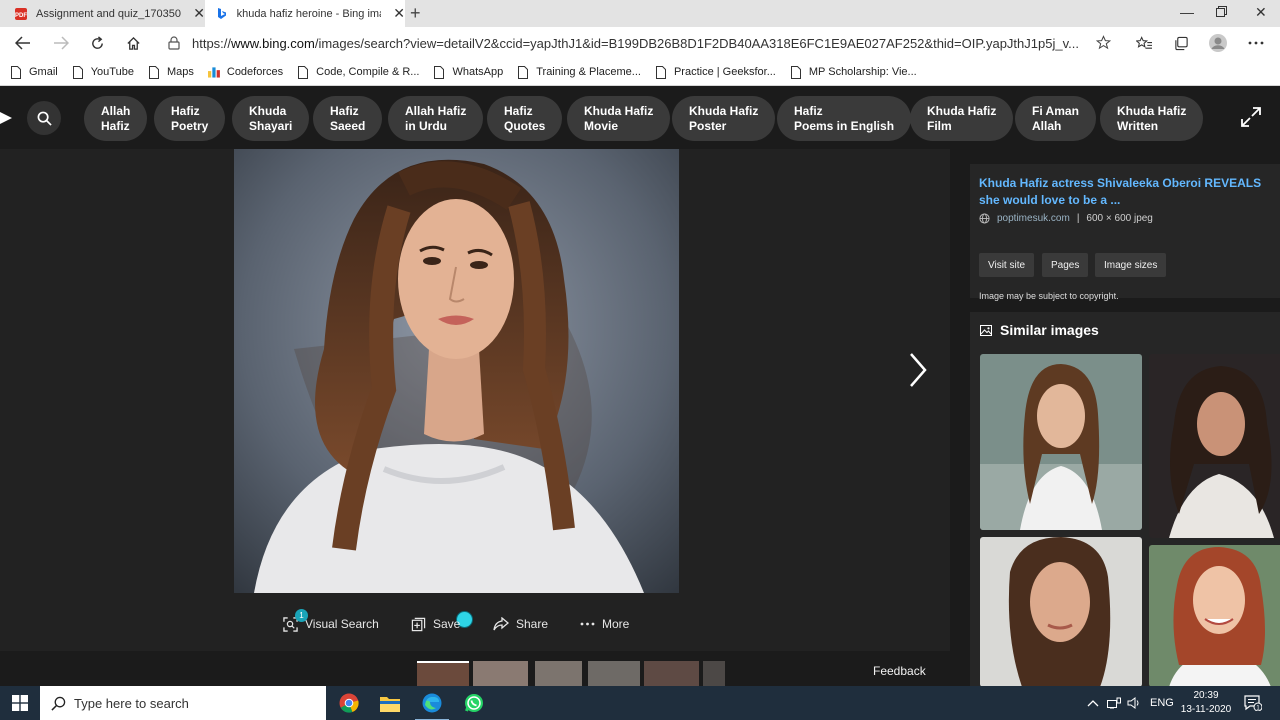  Describe the element at coordinates (724, 118) in the screenshot. I see `chip-khuda-hafiz-poster: Khuda Hafiz Poster` at that location.